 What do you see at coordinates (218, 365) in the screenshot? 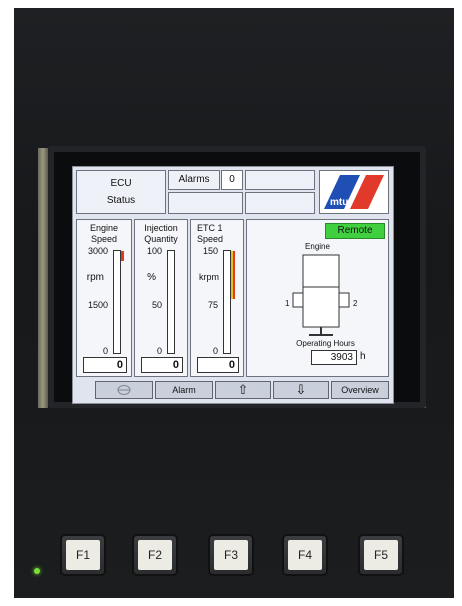
I see `etc1-speed-value: 0` at bounding box center [218, 365].